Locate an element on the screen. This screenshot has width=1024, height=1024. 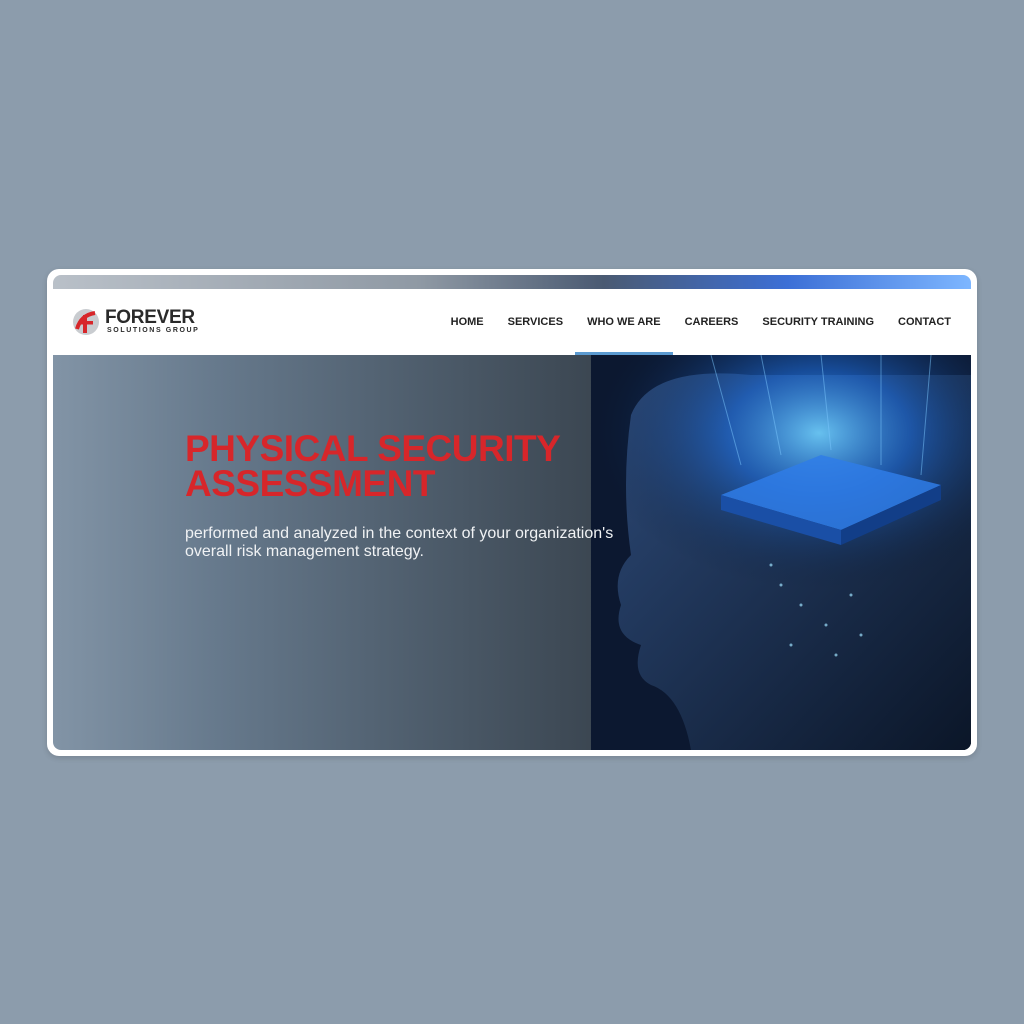
brand-tagline: SOLUTIONS GROUP is located at coordinates (153, 330).